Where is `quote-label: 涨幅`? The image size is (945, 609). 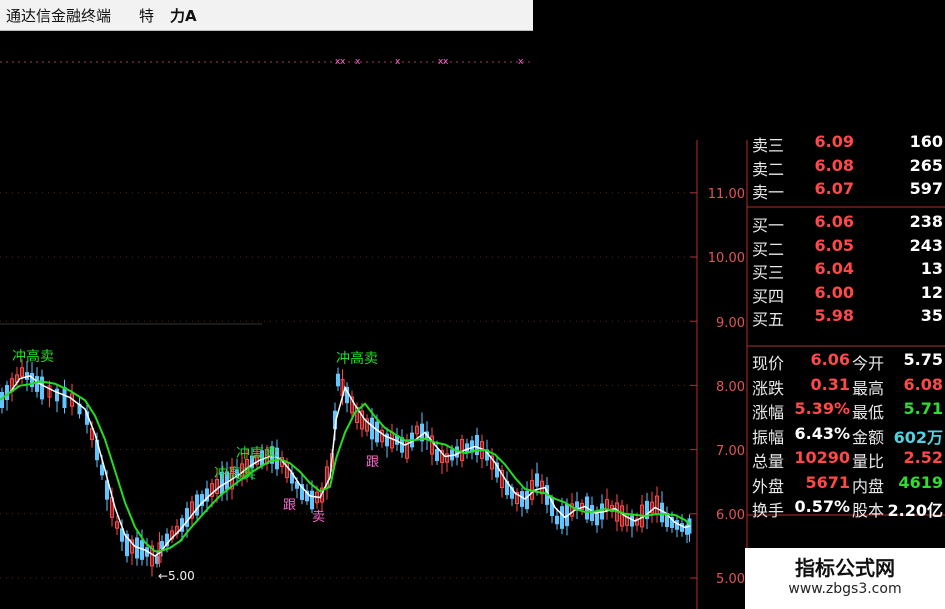
quote-label: 涨幅 is located at coordinates (768, 412).